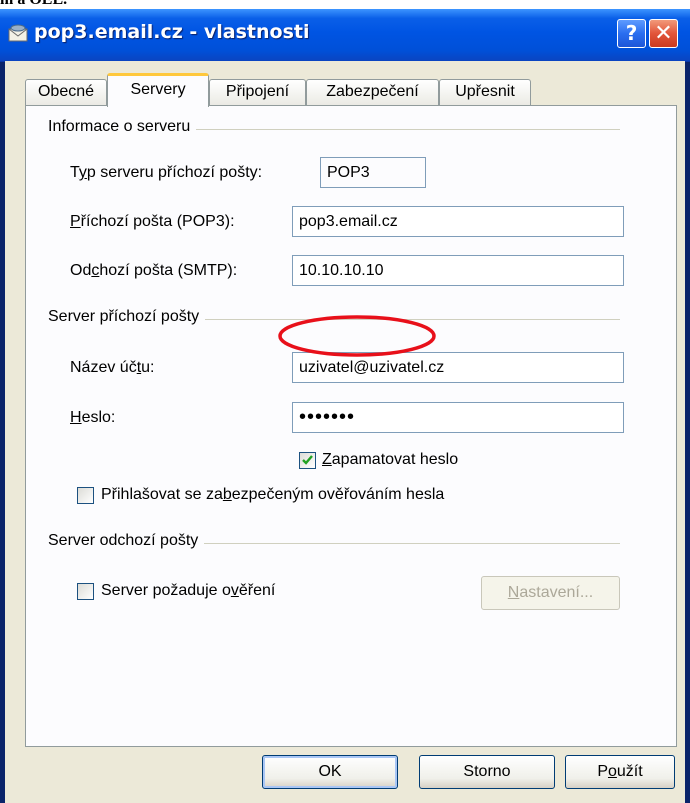 Image resolution: width=690 pixels, height=803 pixels. What do you see at coordinates (162, 494) in the screenshot?
I see `spa-label-part: Přihlašovat se za` at bounding box center [162, 494].